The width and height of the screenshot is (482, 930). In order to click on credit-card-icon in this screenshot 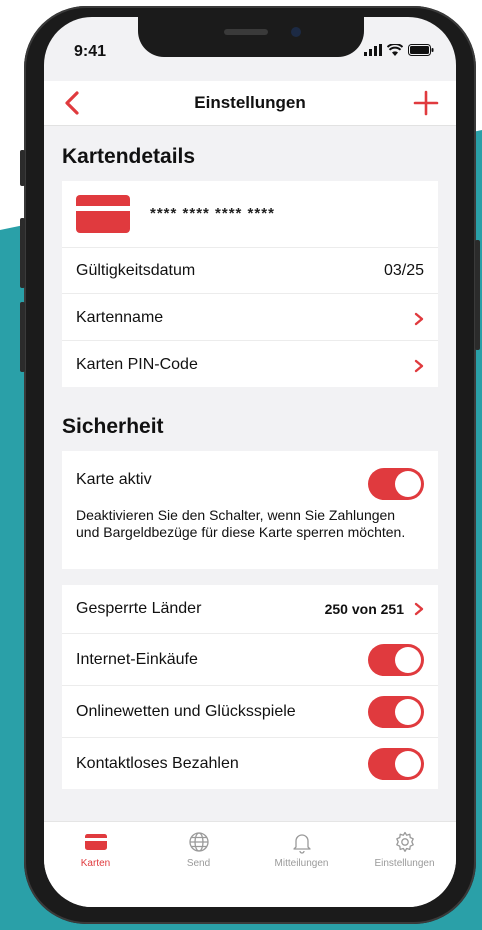, I will do `click(103, 214)`.